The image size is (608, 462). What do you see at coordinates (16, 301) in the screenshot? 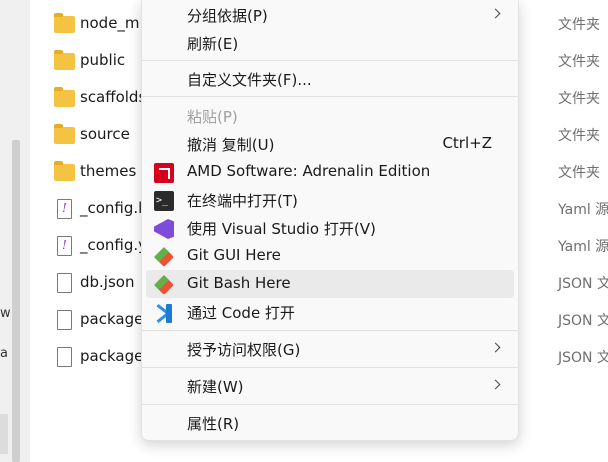
I see `nav-scrollbar` at bounding box center [16, 301].